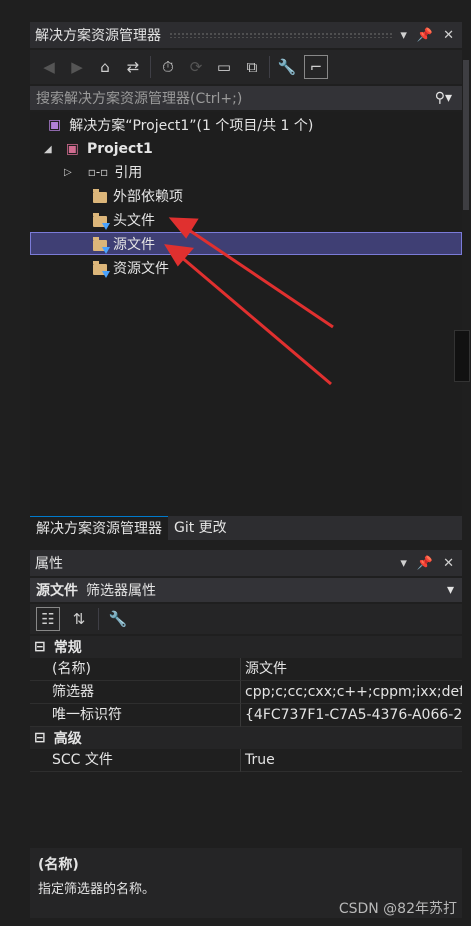  Describe the element at coordinates (135, 715) in the screenshot. I see `property-name: 唯一标识符` at that location.